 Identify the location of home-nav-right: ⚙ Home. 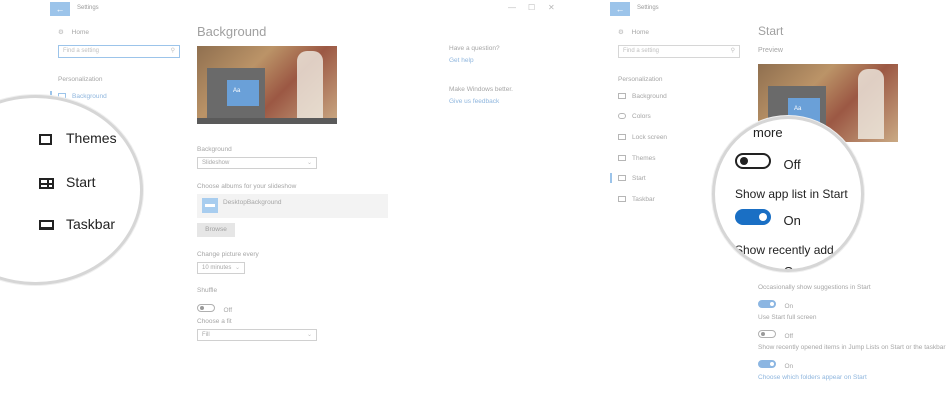
(633, 32).